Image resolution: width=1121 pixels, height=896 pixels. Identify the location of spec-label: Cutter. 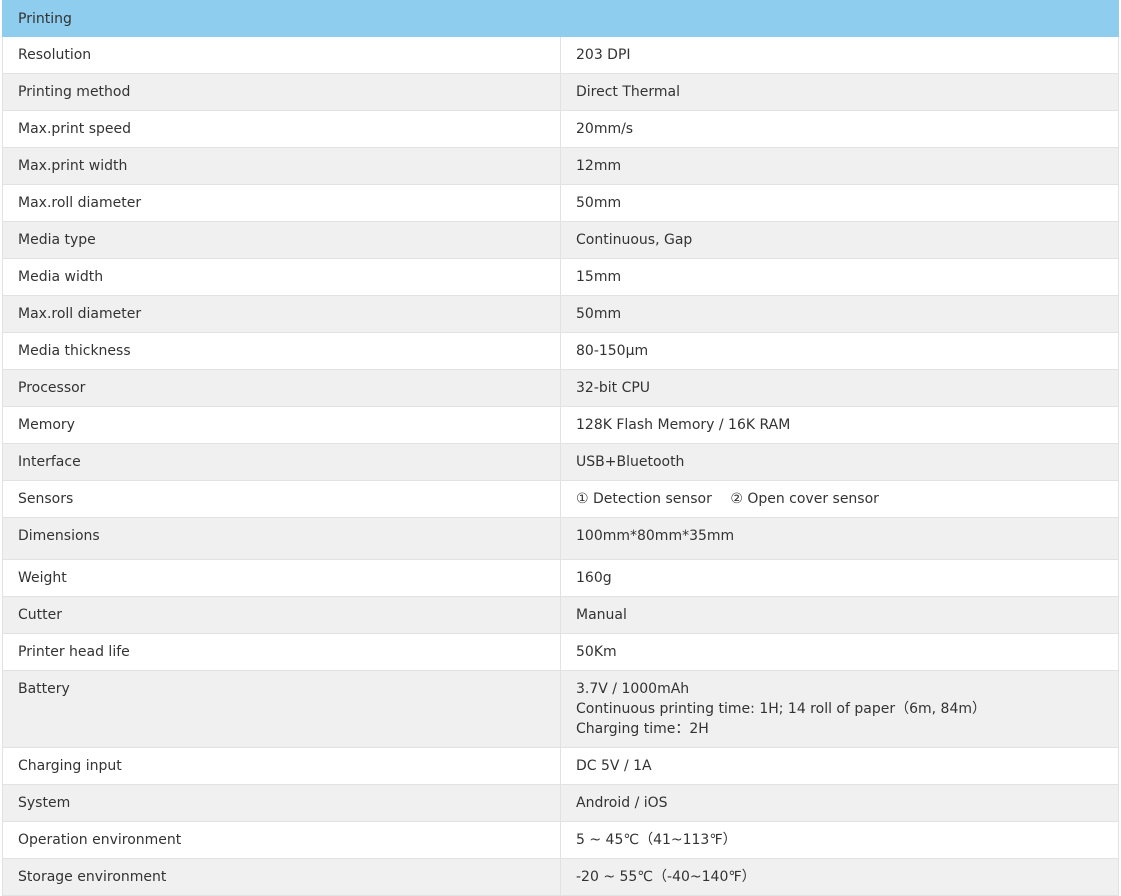
(281, 615).